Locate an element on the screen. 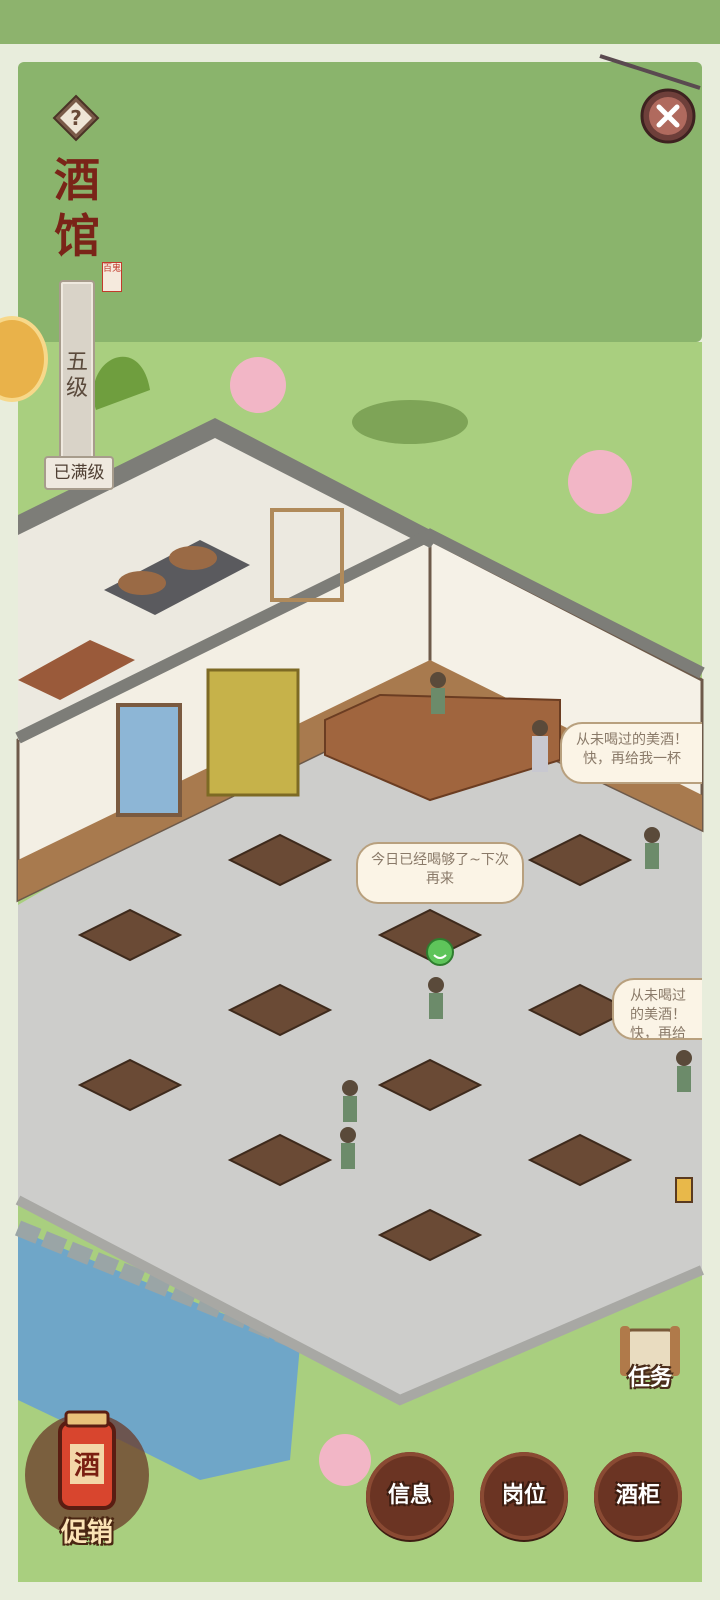  close-button is located at coordinates (668, 116).